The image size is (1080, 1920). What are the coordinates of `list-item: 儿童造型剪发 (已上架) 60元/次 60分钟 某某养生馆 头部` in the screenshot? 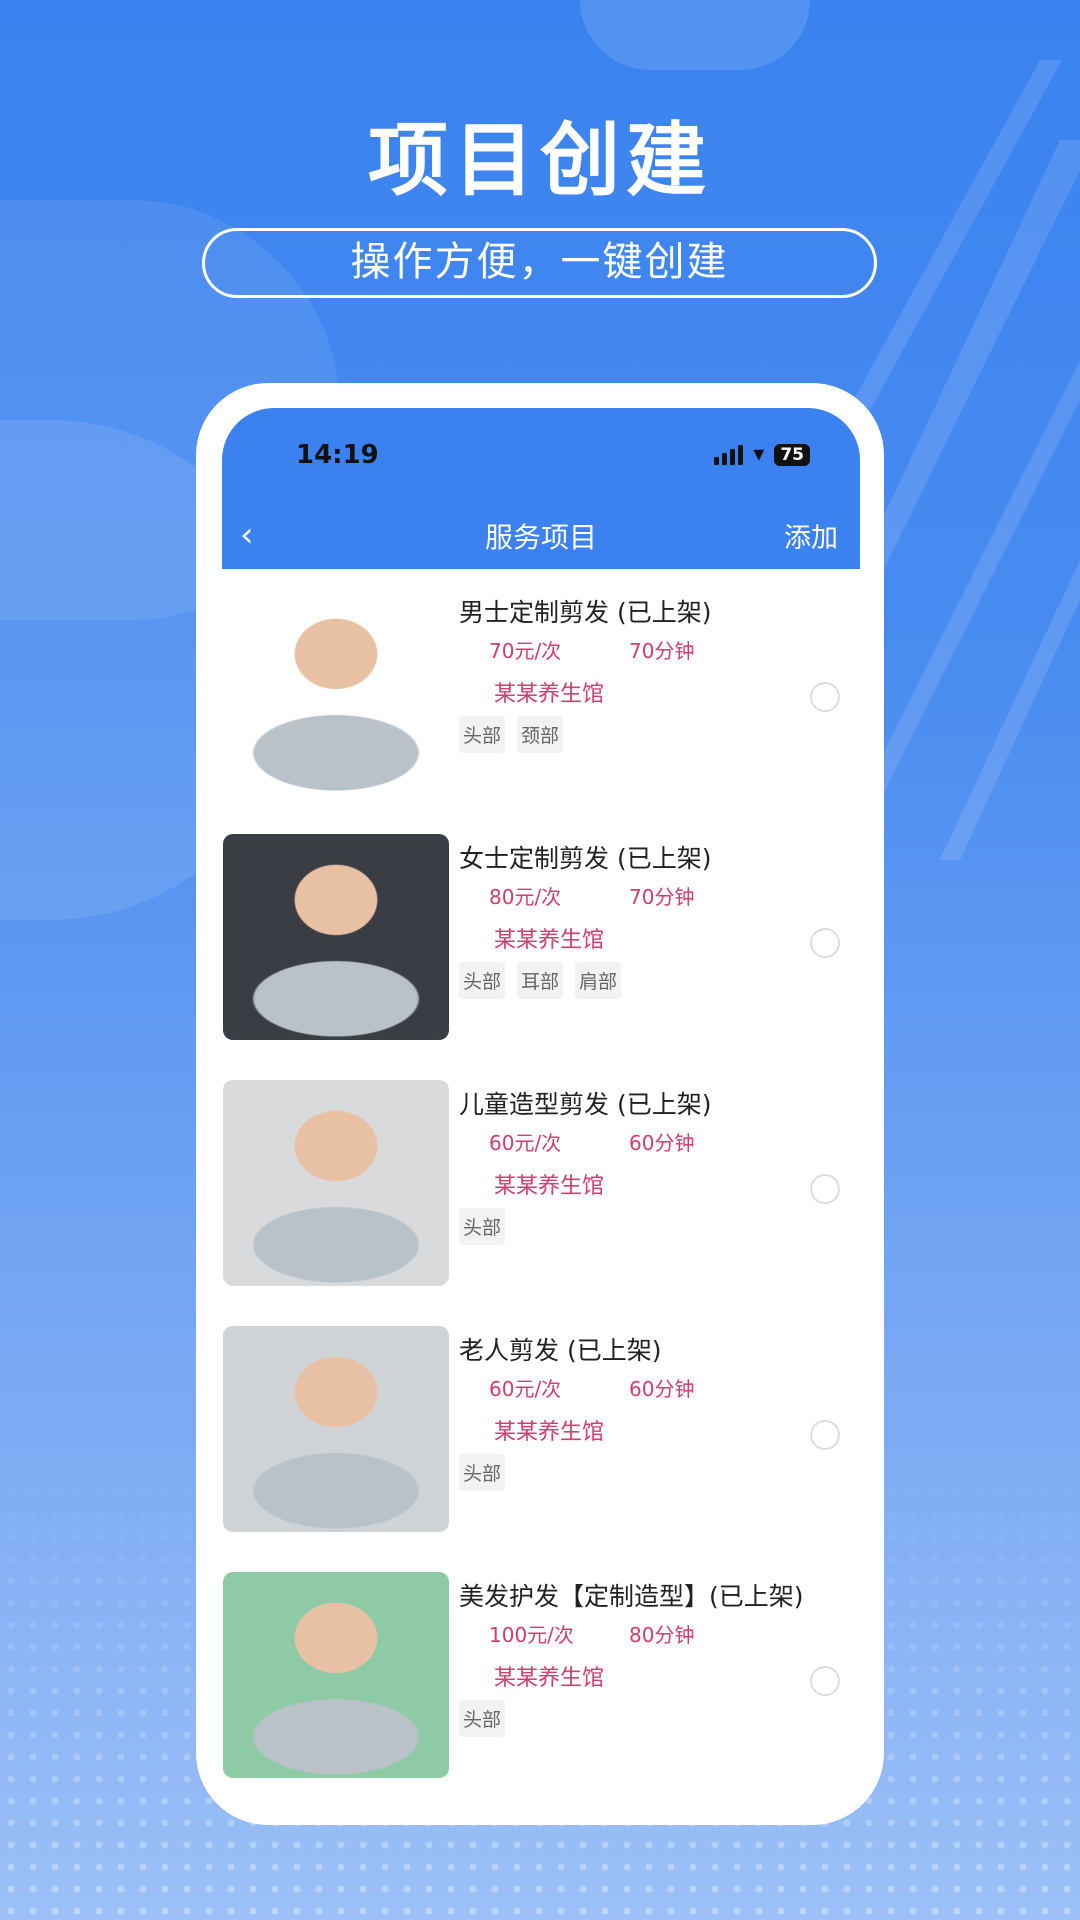 It's located at (541, 1184).